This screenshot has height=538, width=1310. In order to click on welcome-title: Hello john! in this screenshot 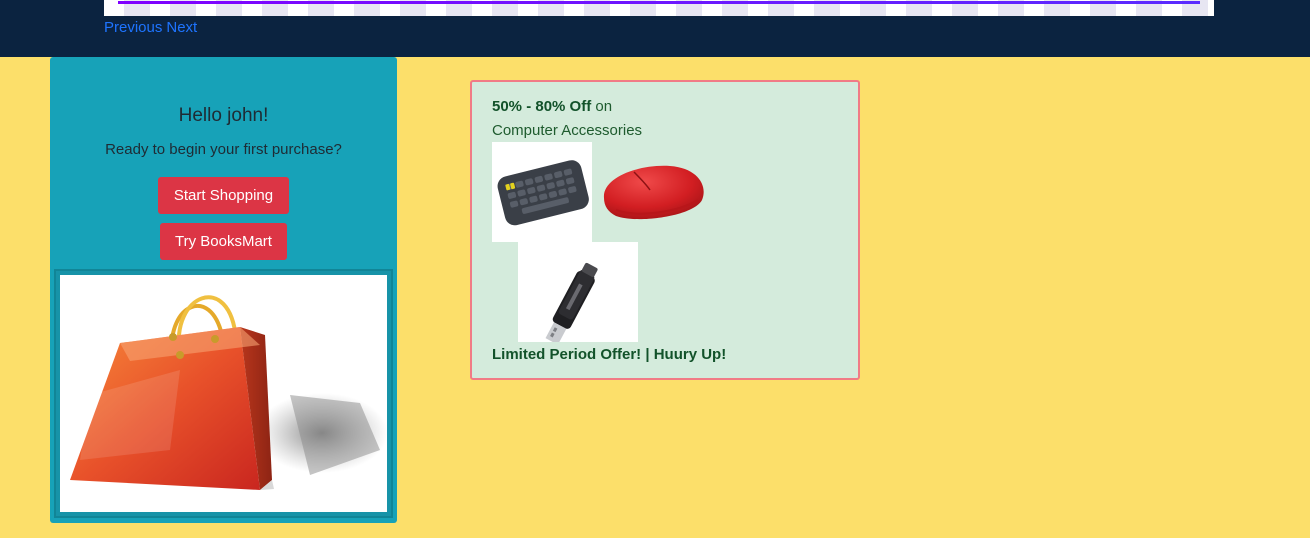, I will do `click(223, 115)`.